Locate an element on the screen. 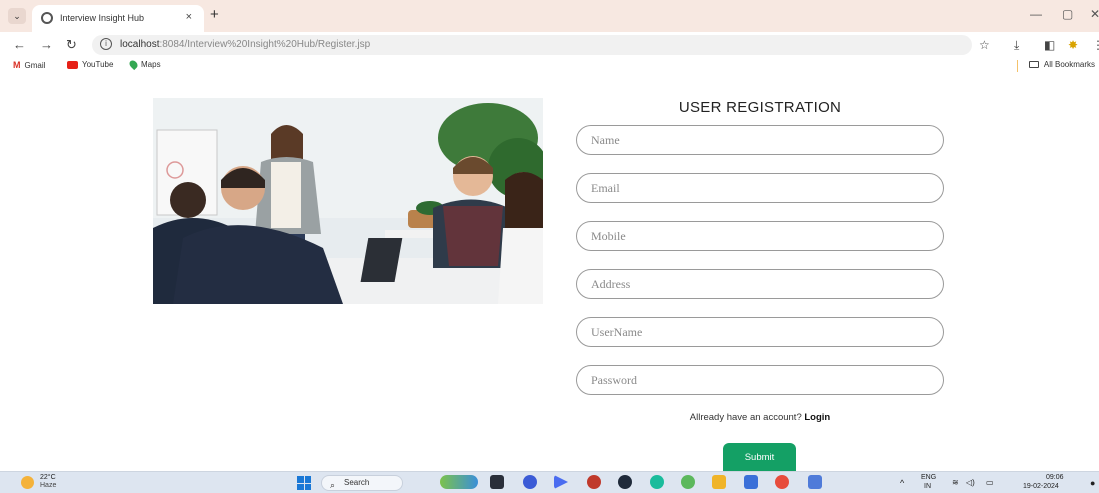 The width and height of the screenshot is (1099, 493). submit-button: Submit is located at coordinates (759, 457).